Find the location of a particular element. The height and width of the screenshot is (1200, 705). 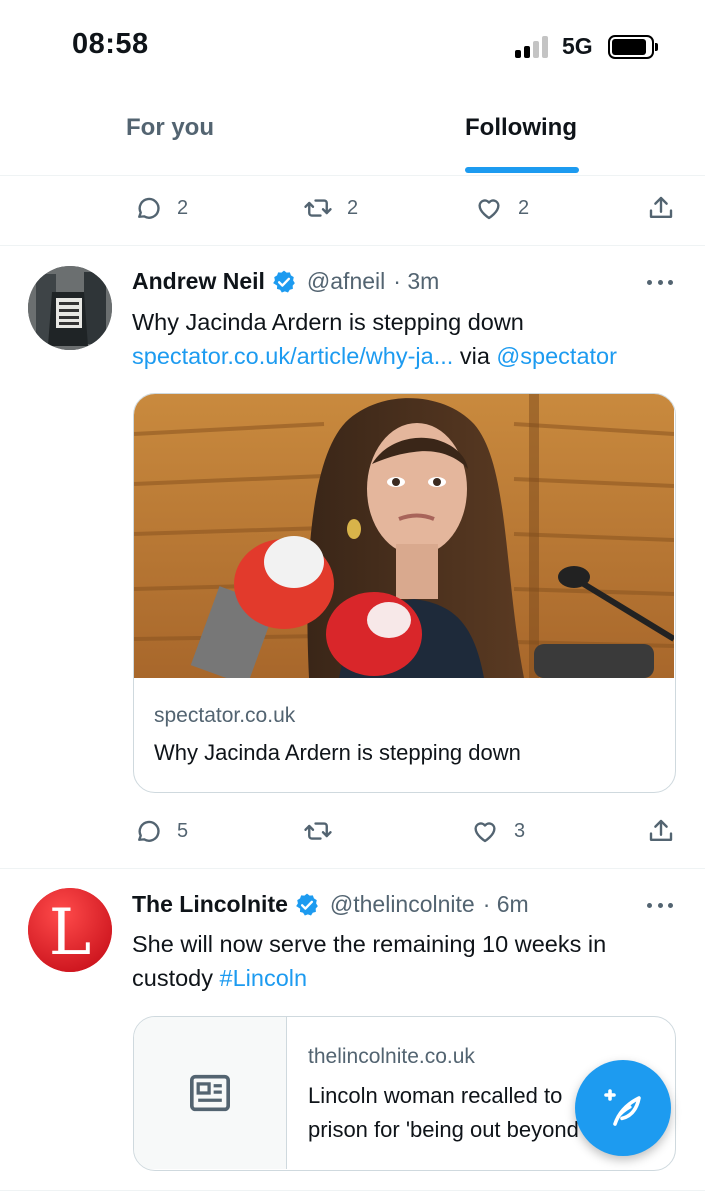

timeline-tabs: For you Following is located at coordinates (352, 133).